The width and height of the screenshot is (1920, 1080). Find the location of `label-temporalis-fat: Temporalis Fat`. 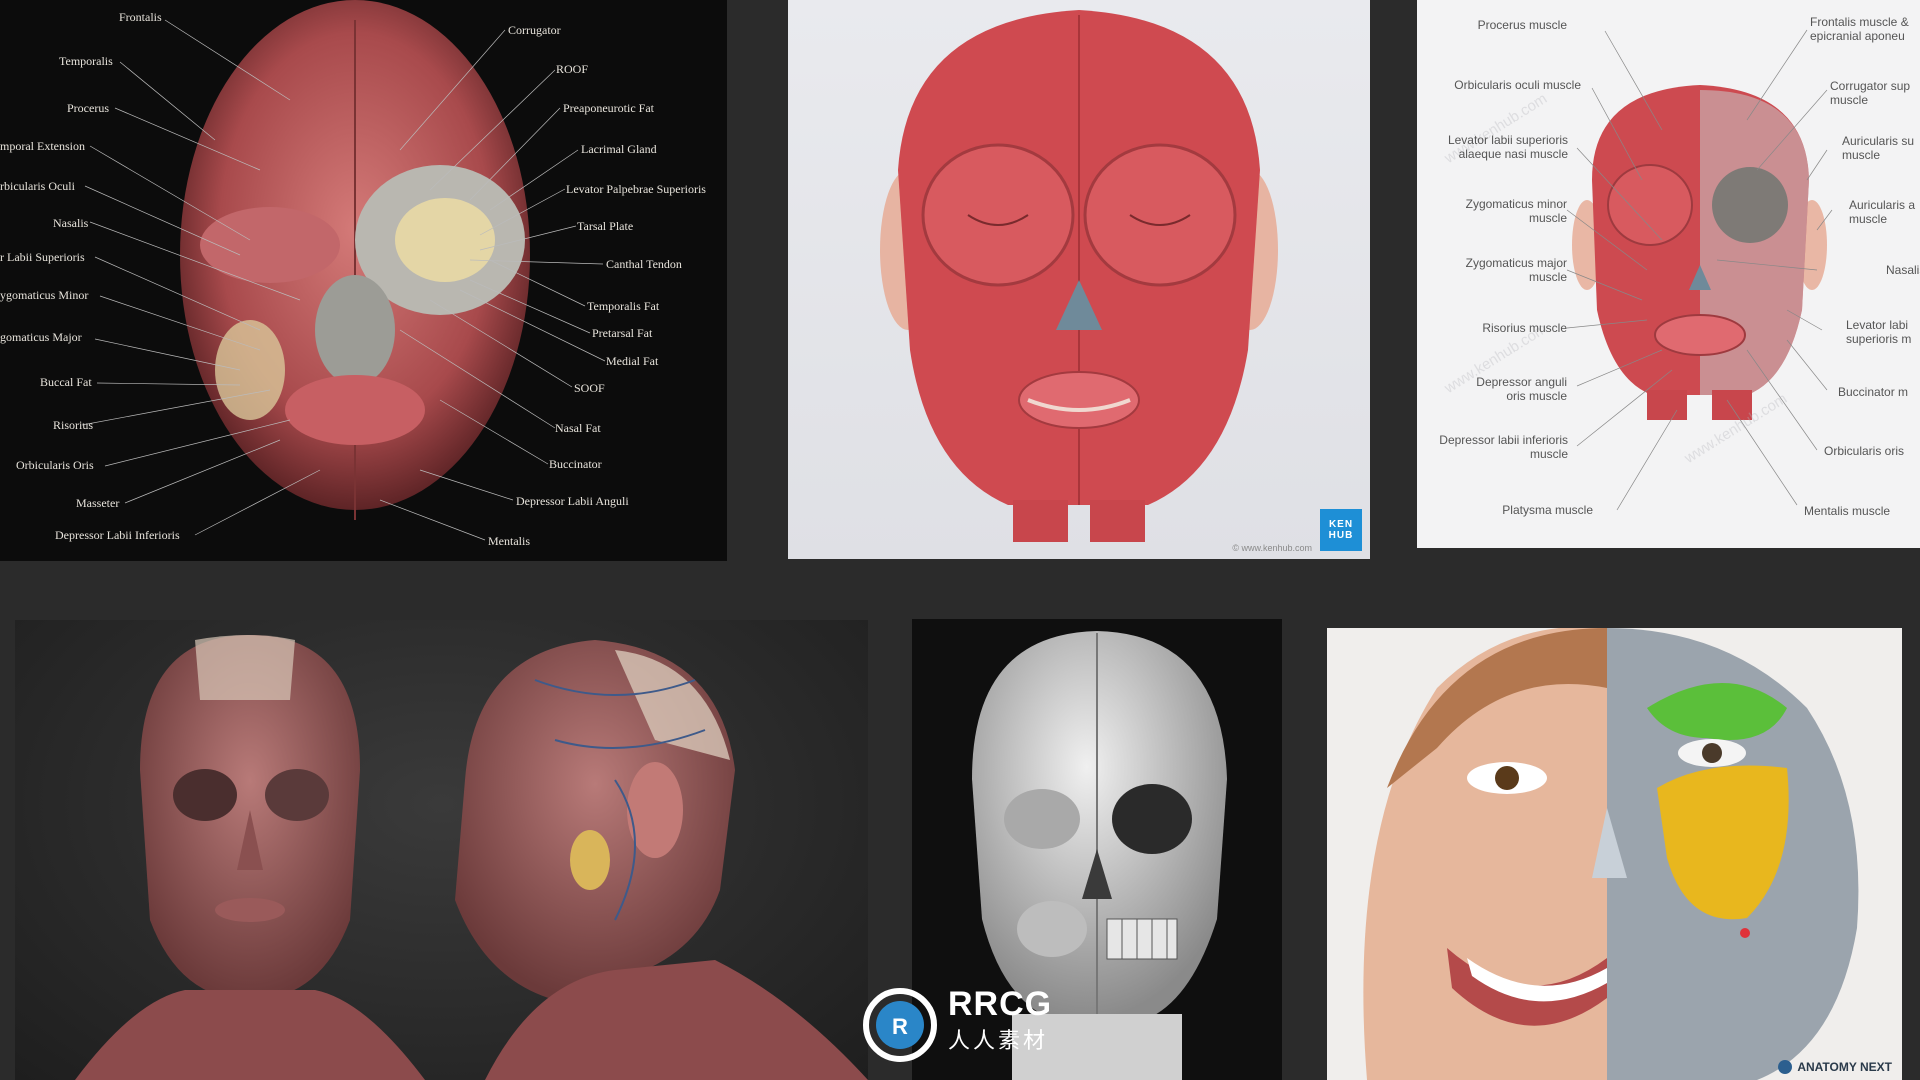

label-temporalis-fat: Temporalis Fat is located at coordinates (623, 306).